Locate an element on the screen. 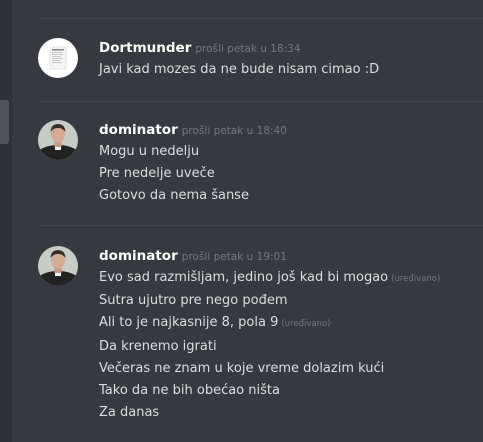 This screenshot has width=483, height=442. message-header: Dortmunder prošli petak u 18:34 is located at coordinates (291, 47).